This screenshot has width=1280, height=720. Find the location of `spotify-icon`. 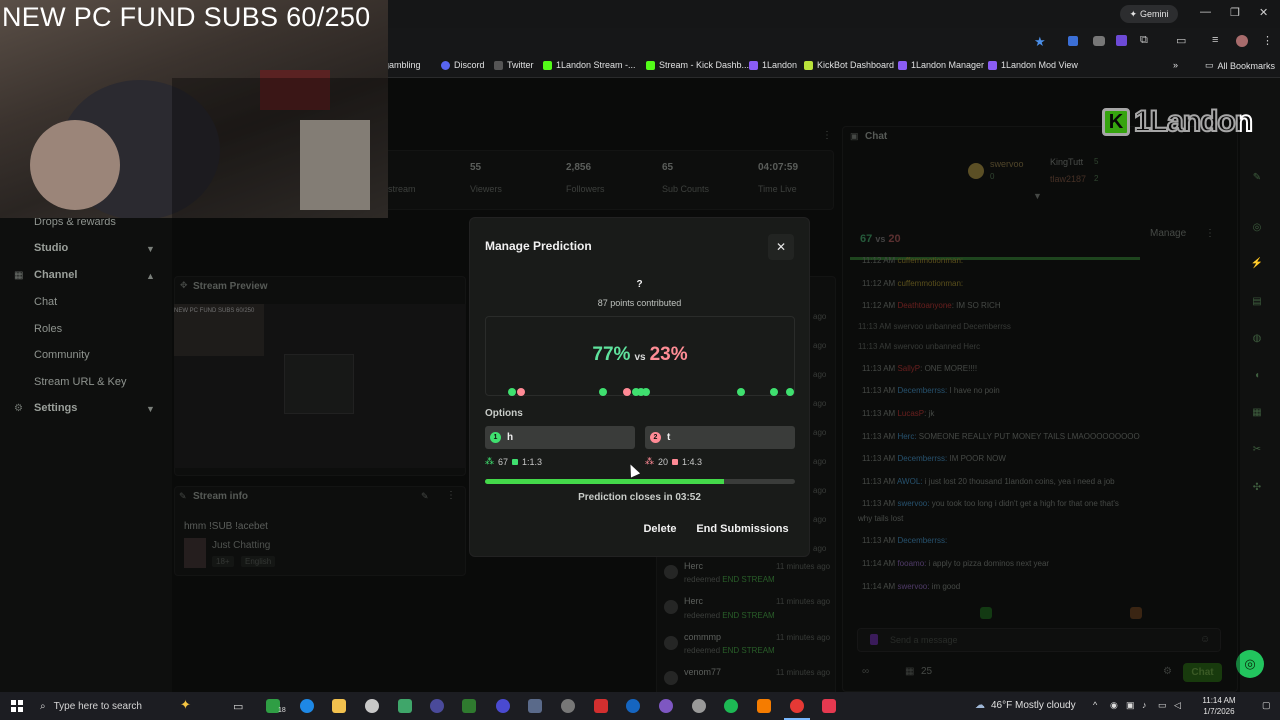

spotify-icon is located at coordinates (731, 706).